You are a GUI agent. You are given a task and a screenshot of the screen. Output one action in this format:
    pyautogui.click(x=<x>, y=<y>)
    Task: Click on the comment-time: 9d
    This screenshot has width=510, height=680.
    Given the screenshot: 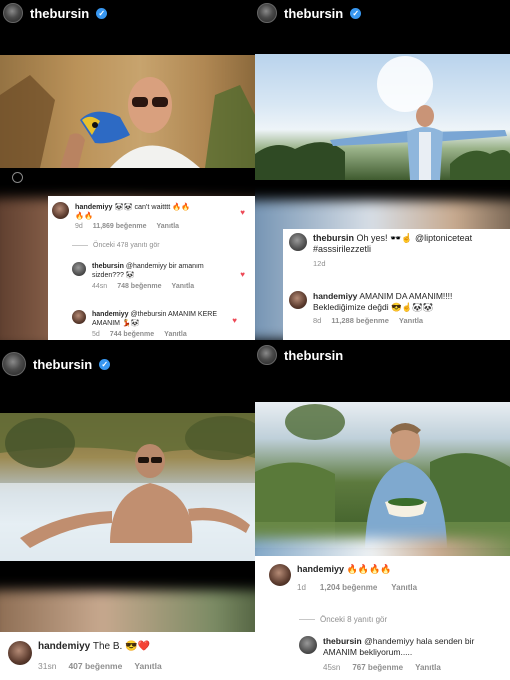 What is the action you would take?
    pyautogui.click(x=79, y=226)
    